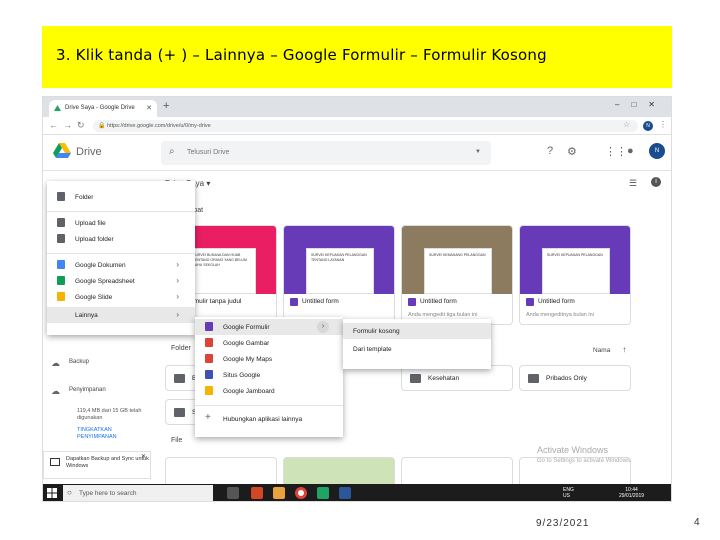  Describe the element at coordinates (630, 151) in the screenshot. I see `notifications-icon: ●` at that location.